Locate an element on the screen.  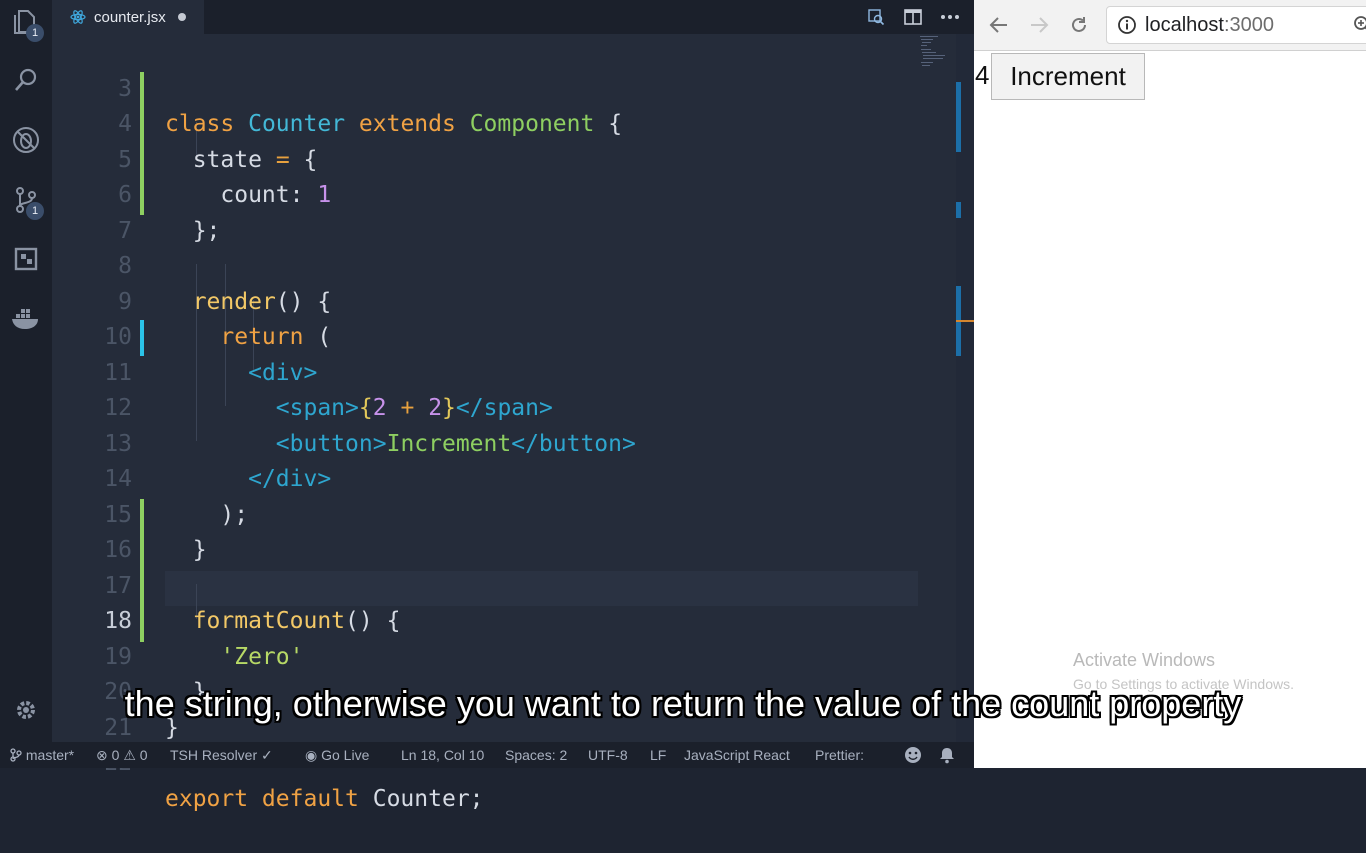
activity-bar: 1 1 is located at coordinates (26, 371).